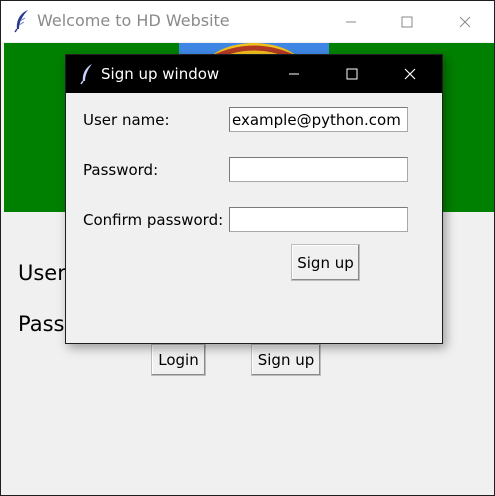 This screenshot has height=496, width=495. I want to click on dialog-maximize-button, so click(352, 74).